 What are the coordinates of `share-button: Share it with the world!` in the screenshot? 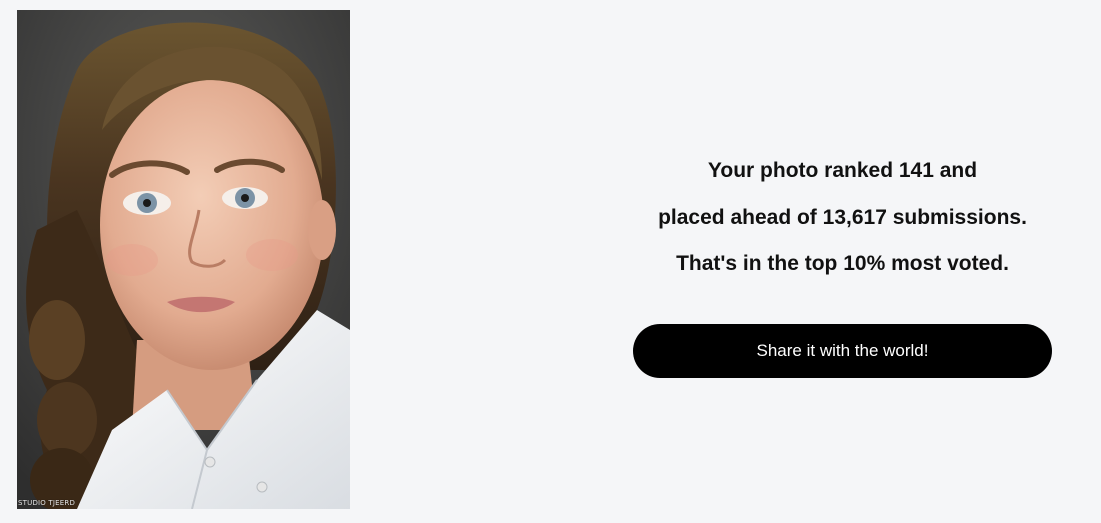 It's located at (842, 351).